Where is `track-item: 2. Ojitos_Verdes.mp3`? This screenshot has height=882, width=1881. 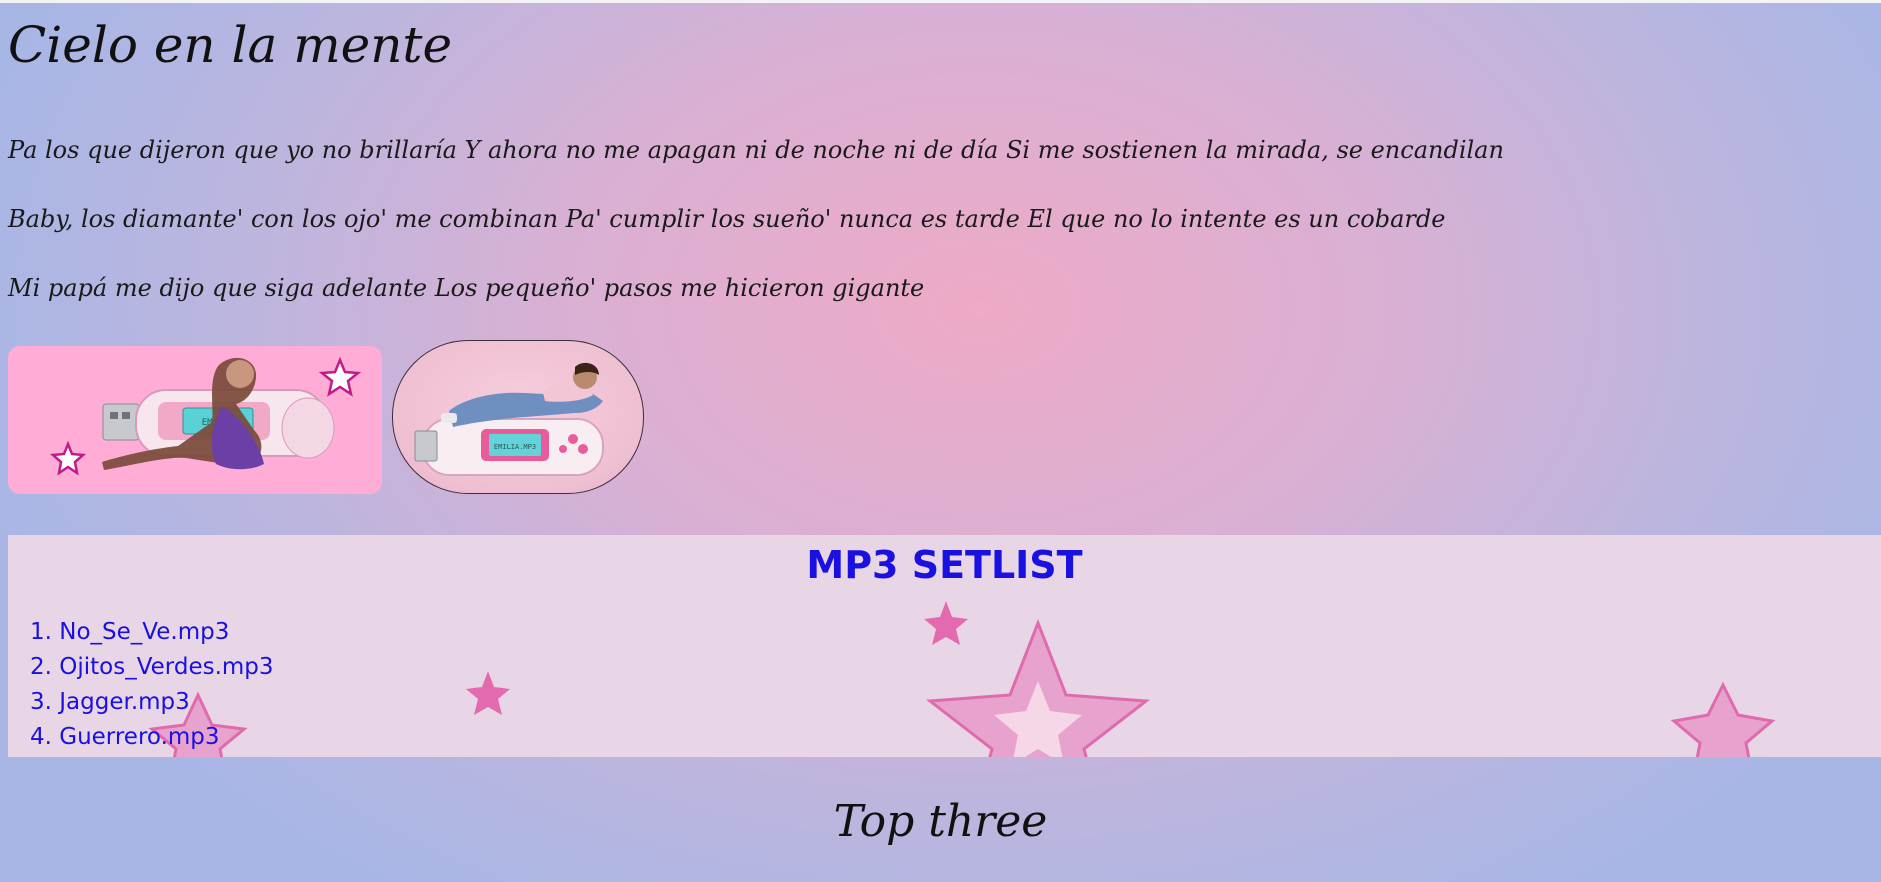 track-item: 2. Ojitos_Verdes.mp3 is located at coordinates (152, 667).